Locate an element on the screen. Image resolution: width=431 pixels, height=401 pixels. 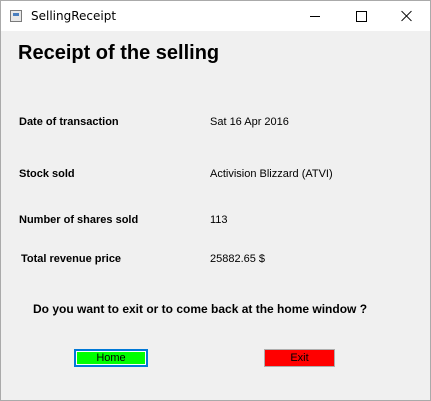
close-button is located at coordinates (407, 16).